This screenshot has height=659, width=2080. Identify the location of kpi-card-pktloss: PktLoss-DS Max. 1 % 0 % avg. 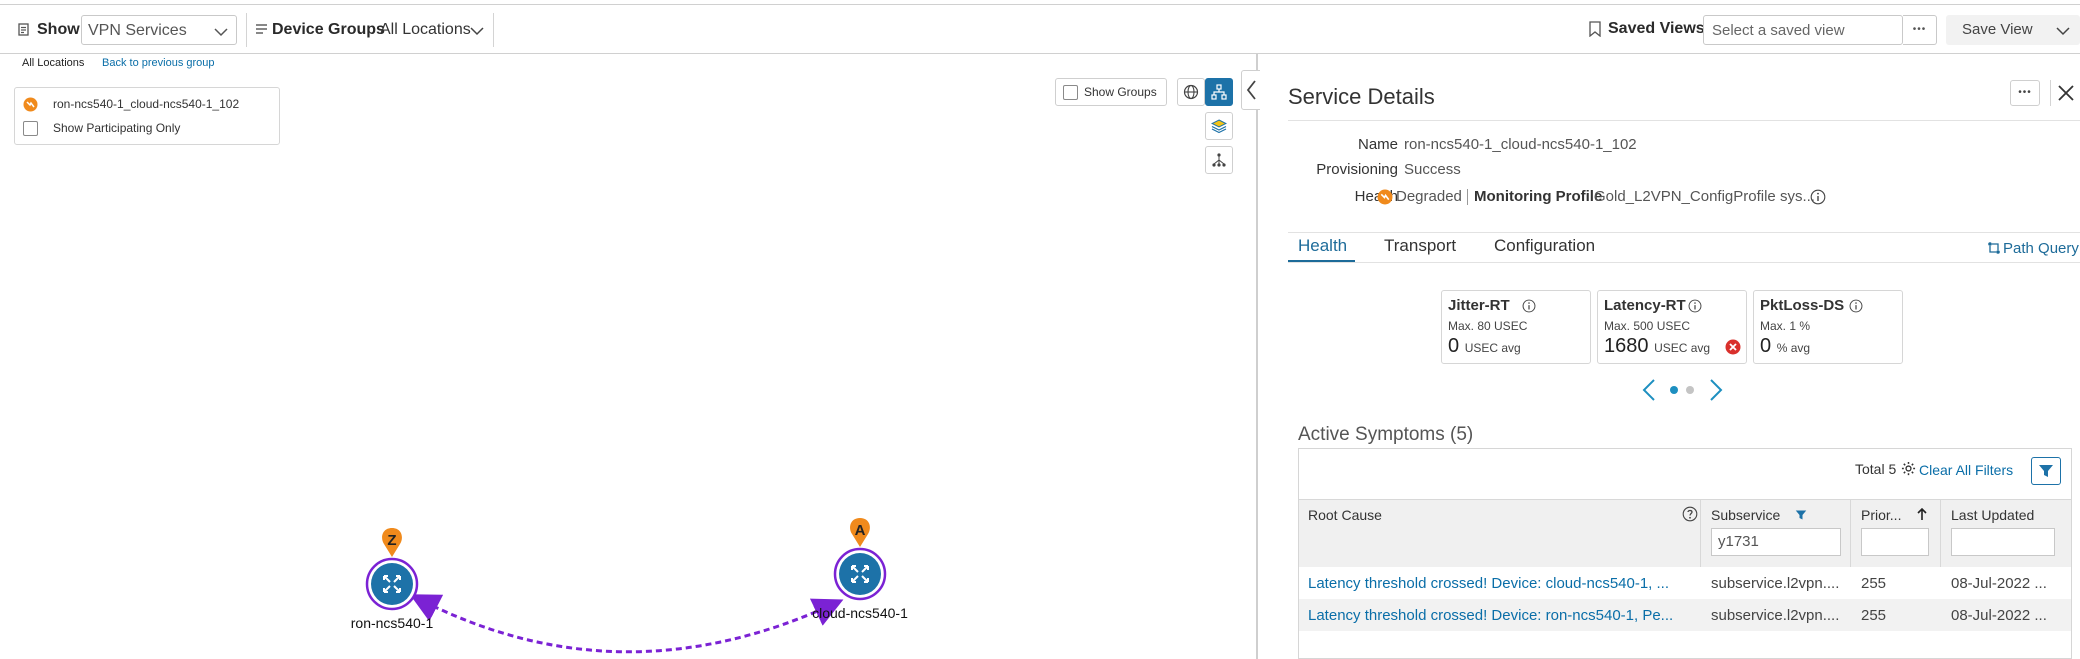
(1828, 327).